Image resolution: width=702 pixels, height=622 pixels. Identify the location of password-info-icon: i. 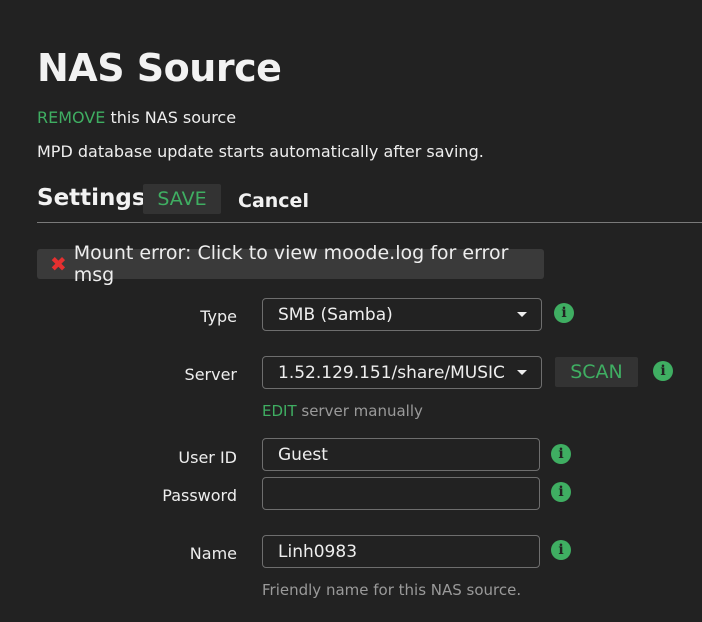
(561, 492).